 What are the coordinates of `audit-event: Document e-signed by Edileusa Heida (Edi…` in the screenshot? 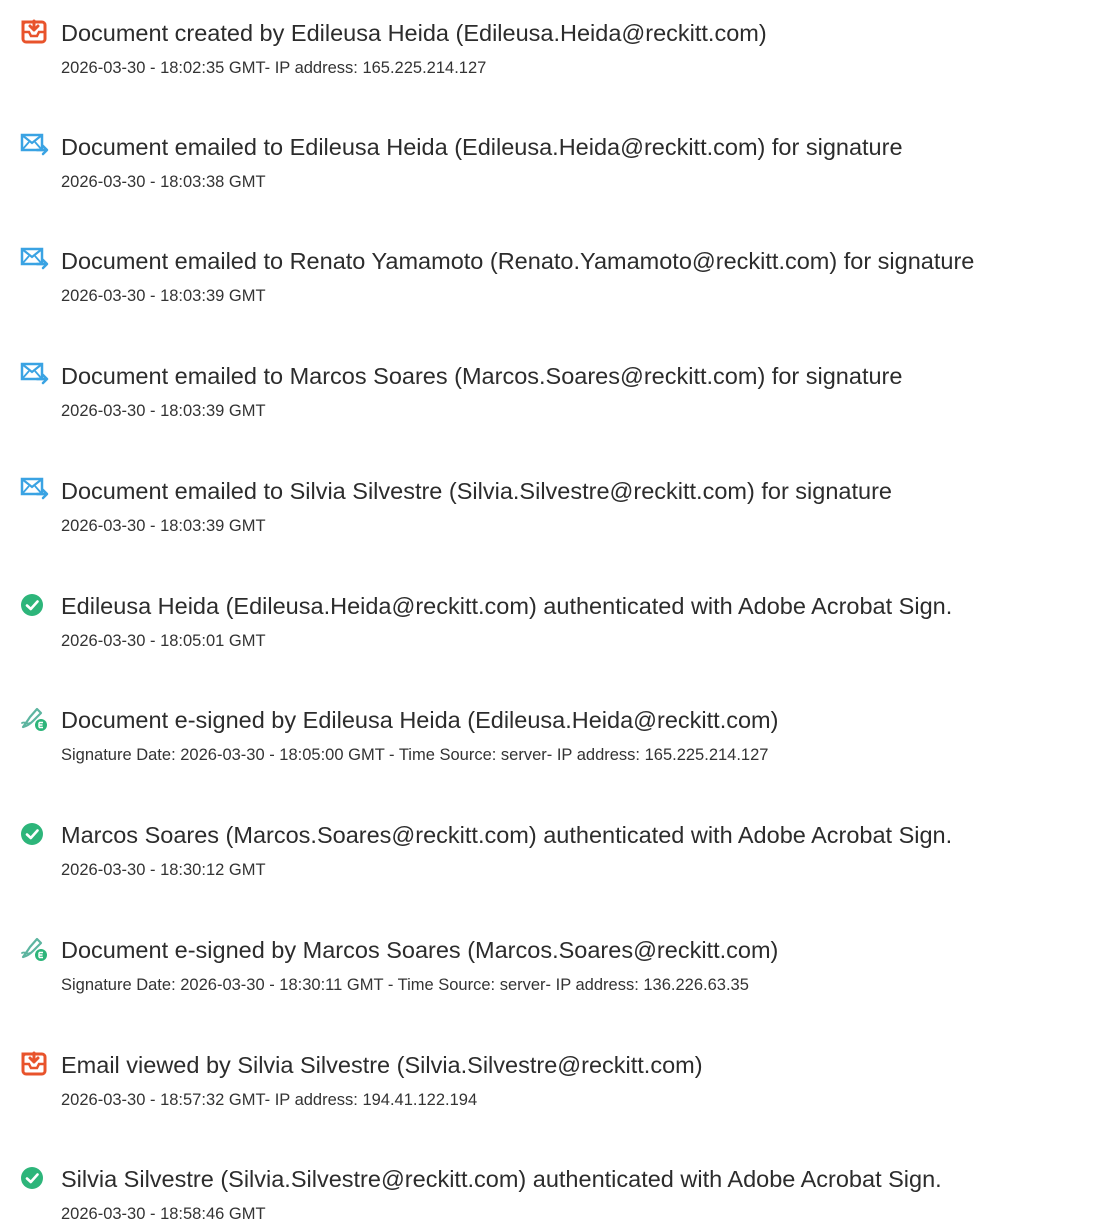 It's located at (560, 745).